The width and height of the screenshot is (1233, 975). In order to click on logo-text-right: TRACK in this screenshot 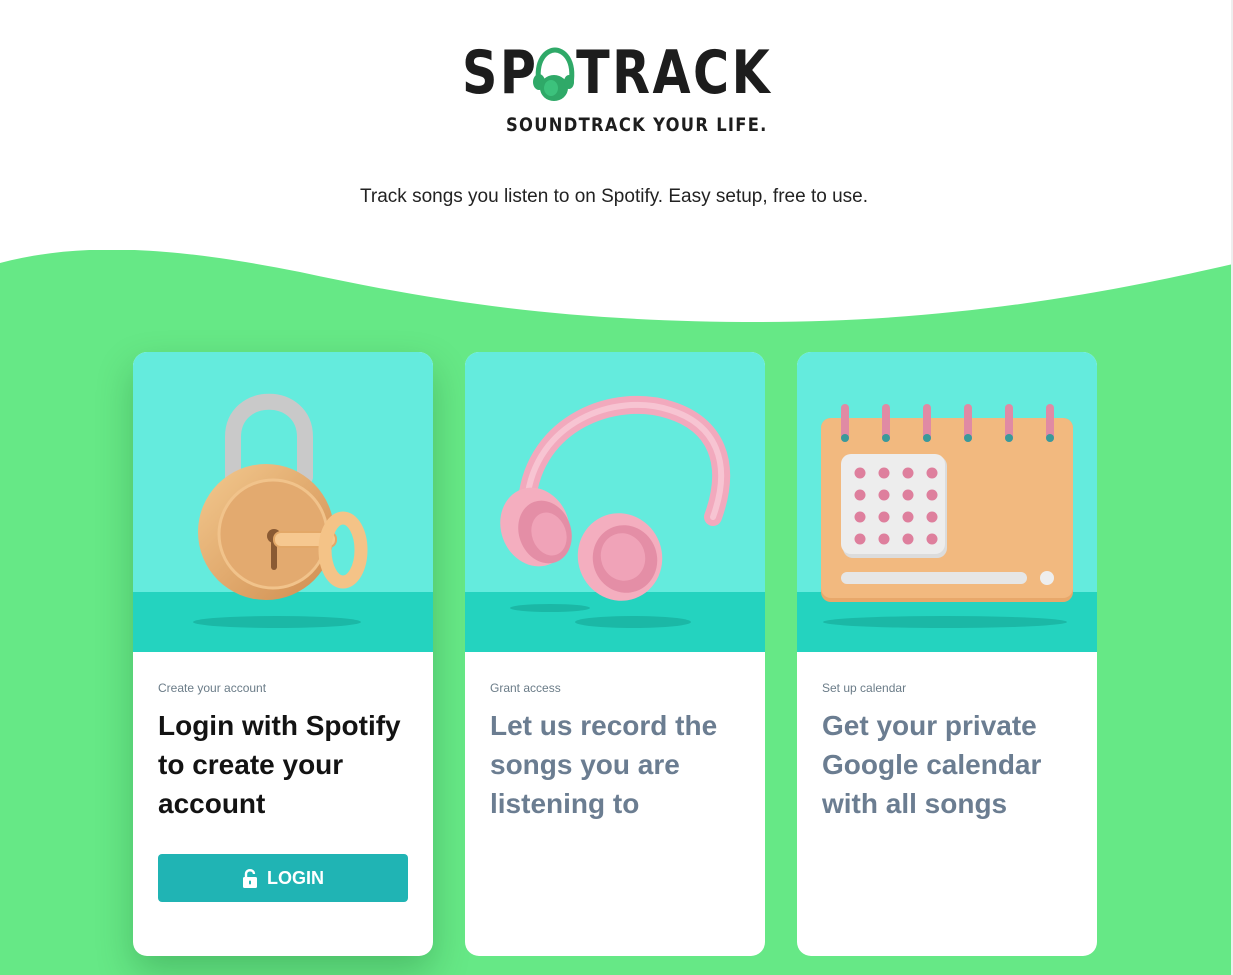, I will do `click(674, 73)`.